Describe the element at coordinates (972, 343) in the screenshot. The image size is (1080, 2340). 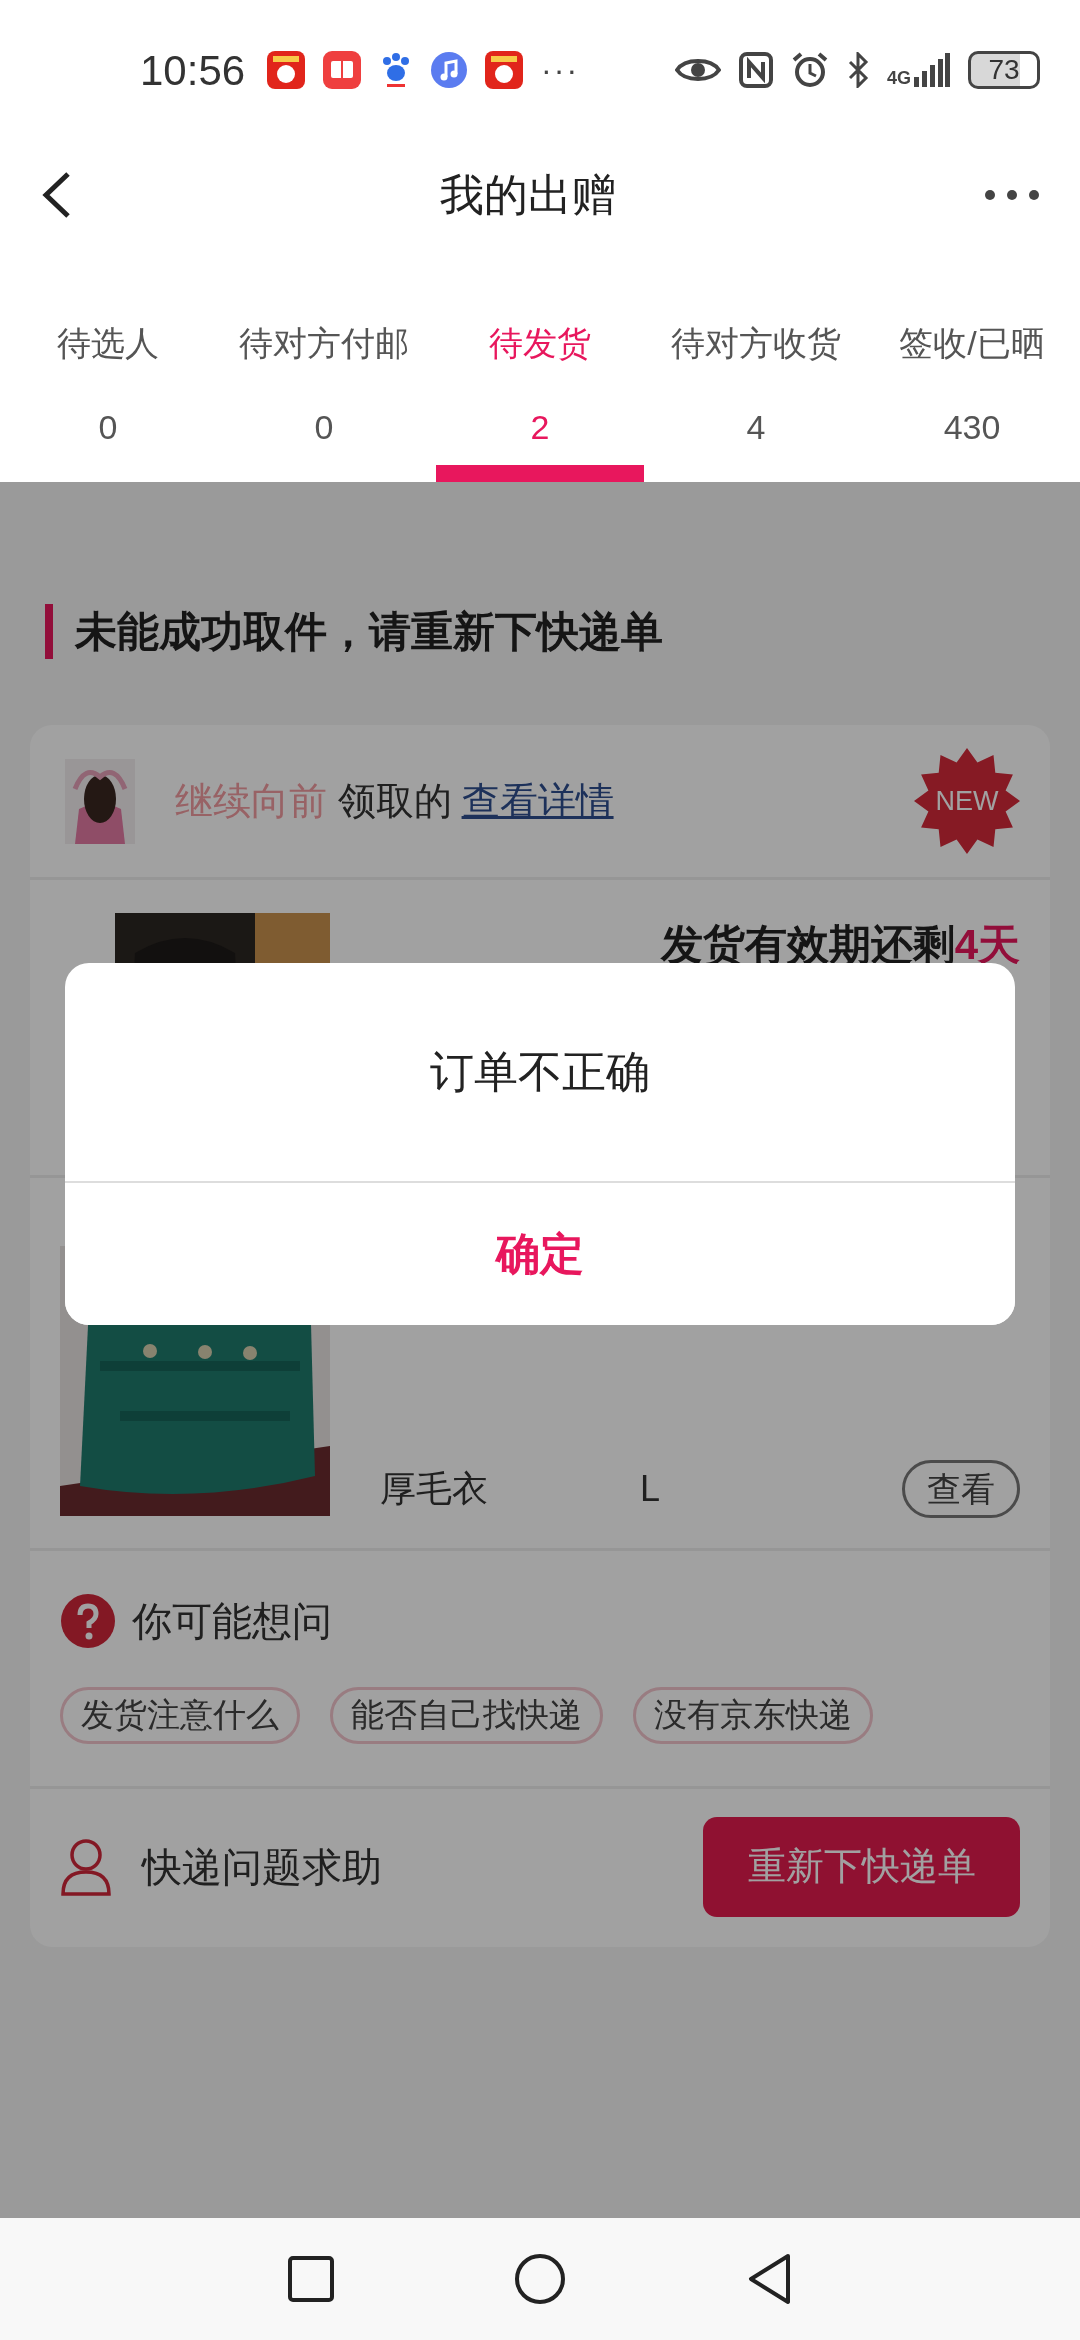
I see `tab-label: 签收/已晒` at that location.